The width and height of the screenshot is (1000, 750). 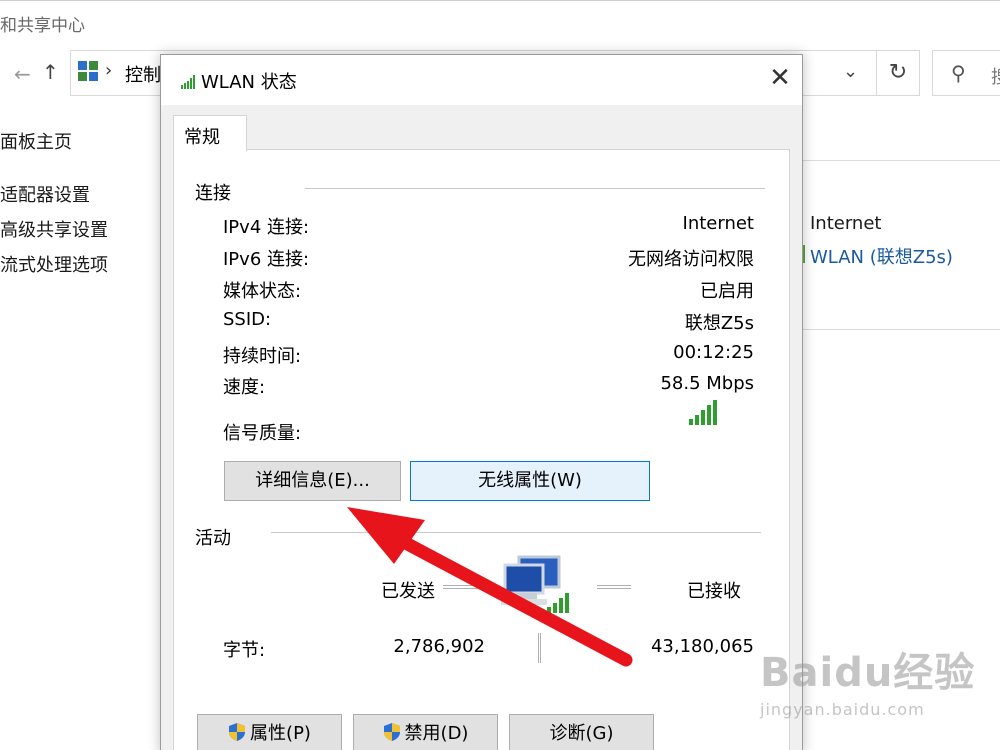 I want to click on duration-label: 持续时间:, so click(x=262, y=356).